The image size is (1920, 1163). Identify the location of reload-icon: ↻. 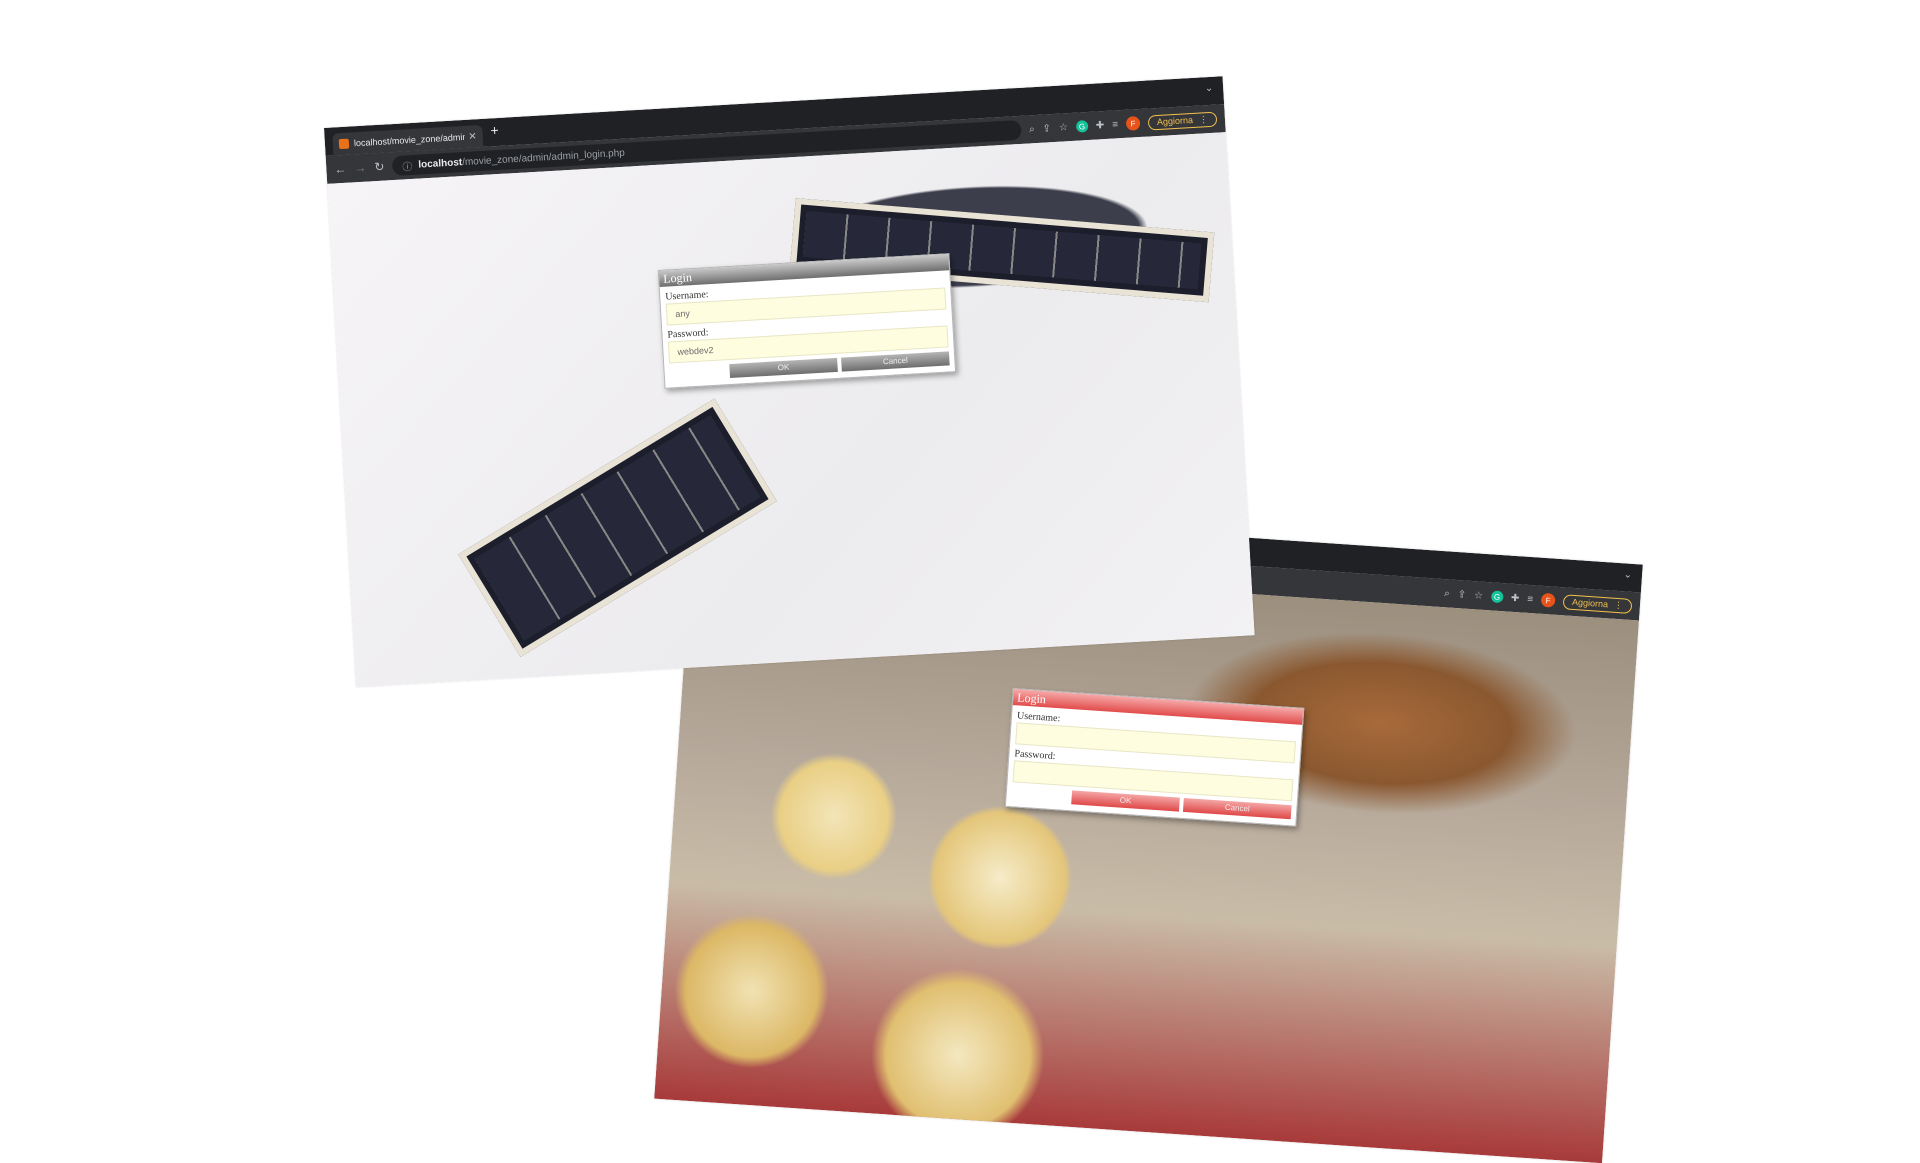
(379, 167).